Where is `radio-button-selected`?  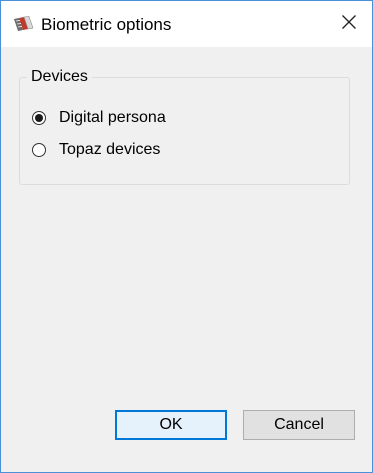 radio-button-selected is located at coordinates (39, 118).